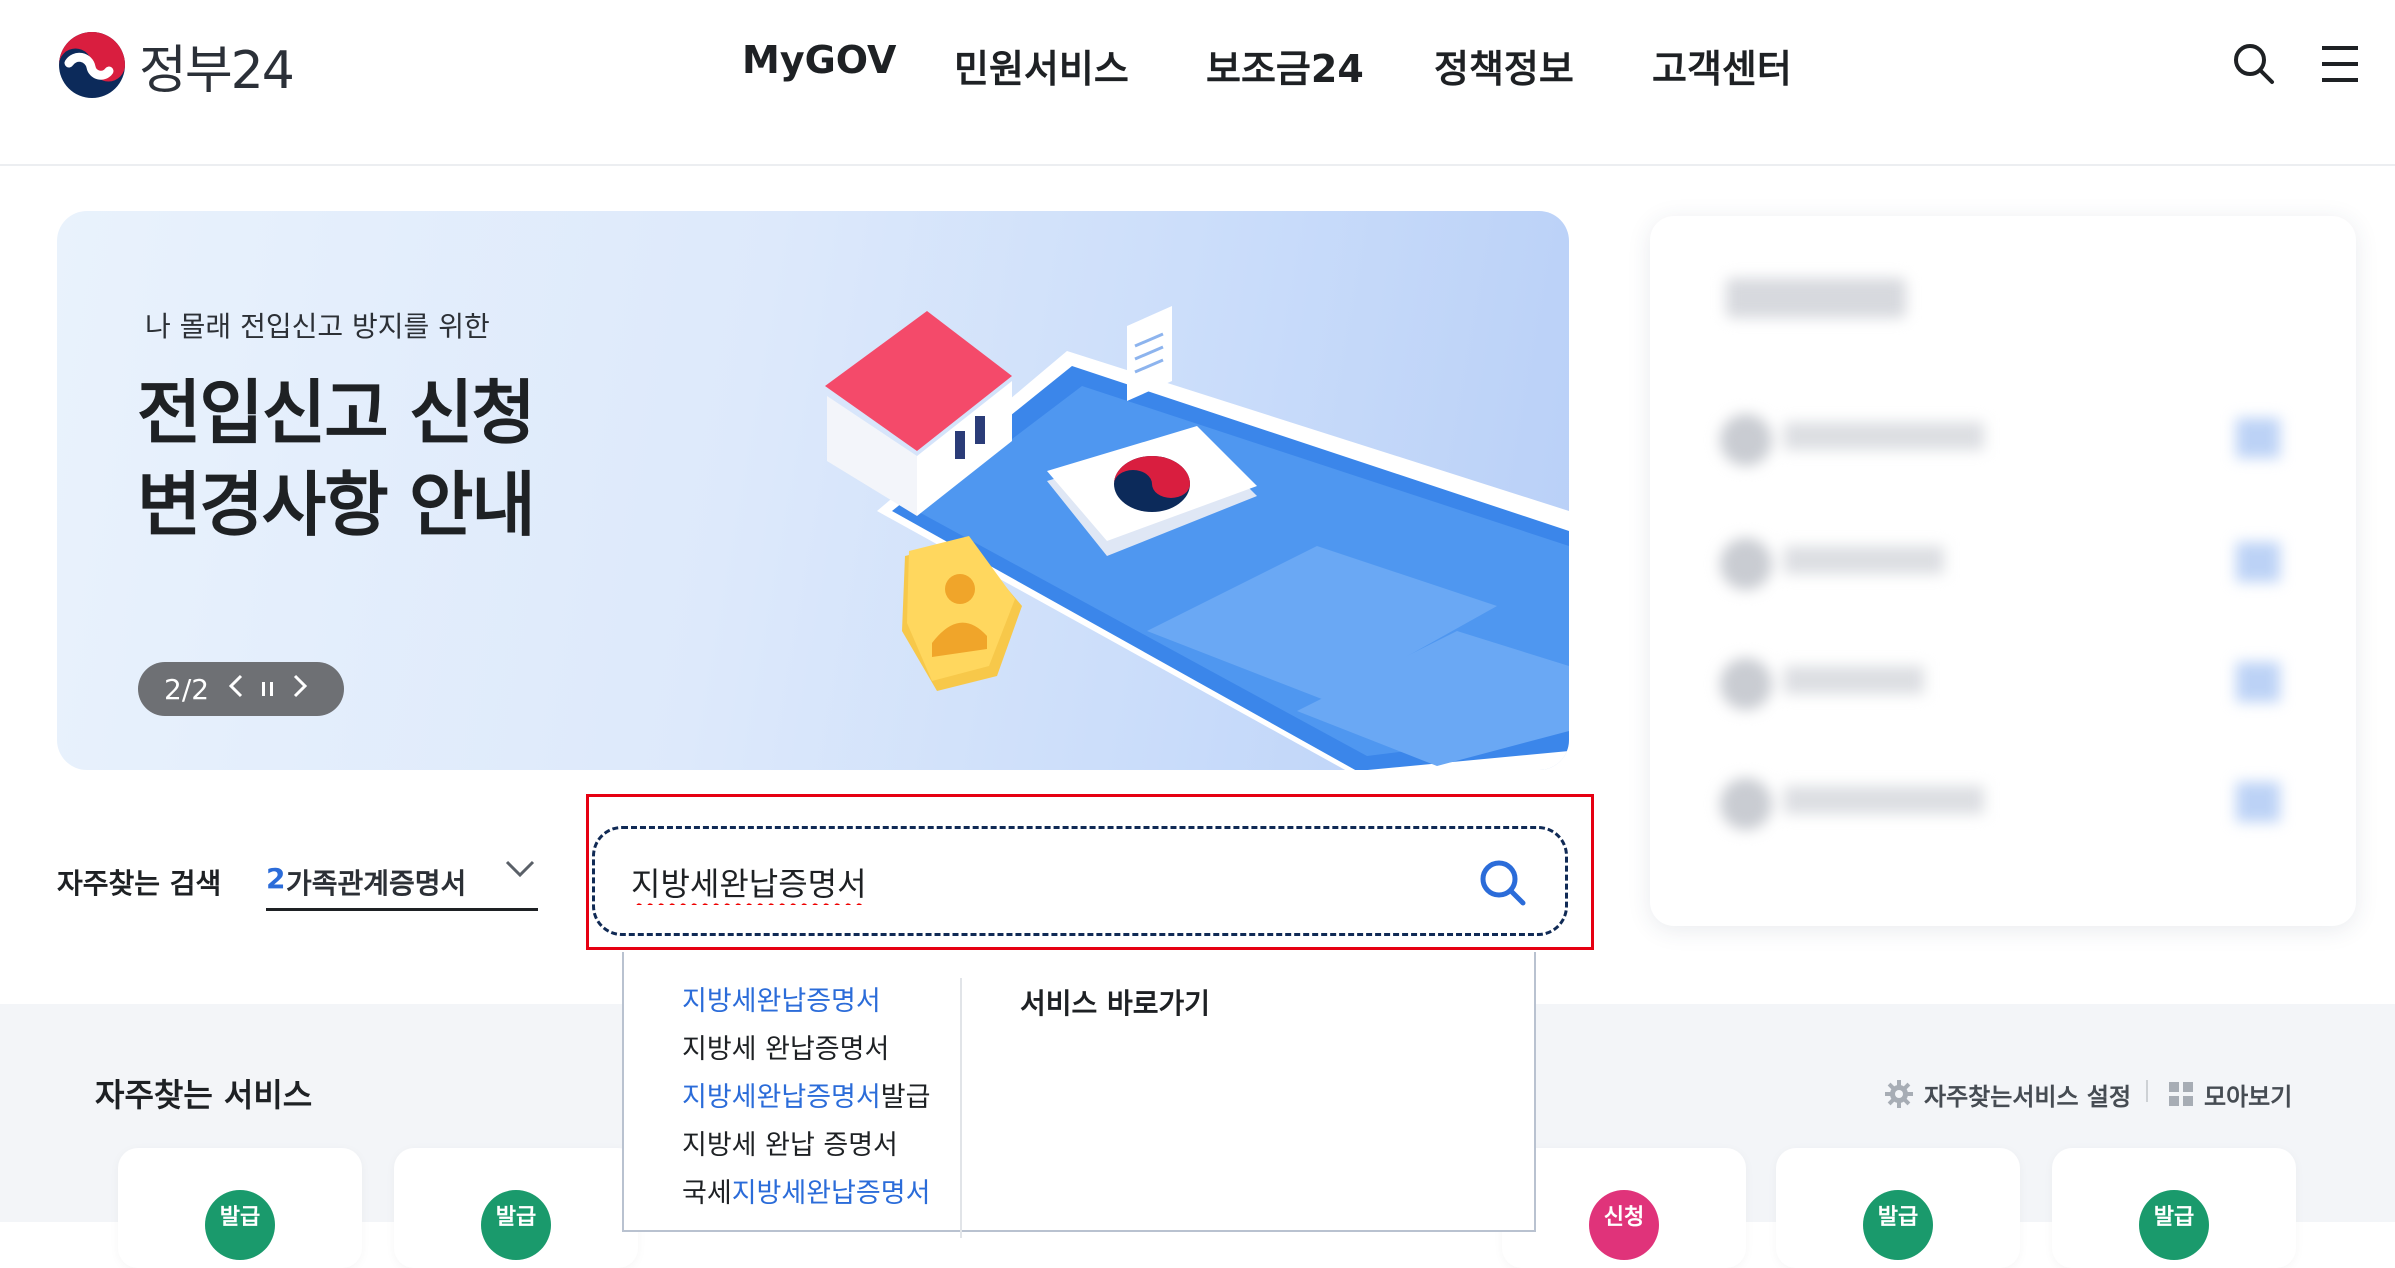  What do you see at coordinates (217, 70) in the screenshot?
I see `logo-text: 정부24` at bounding box center [217, 70].